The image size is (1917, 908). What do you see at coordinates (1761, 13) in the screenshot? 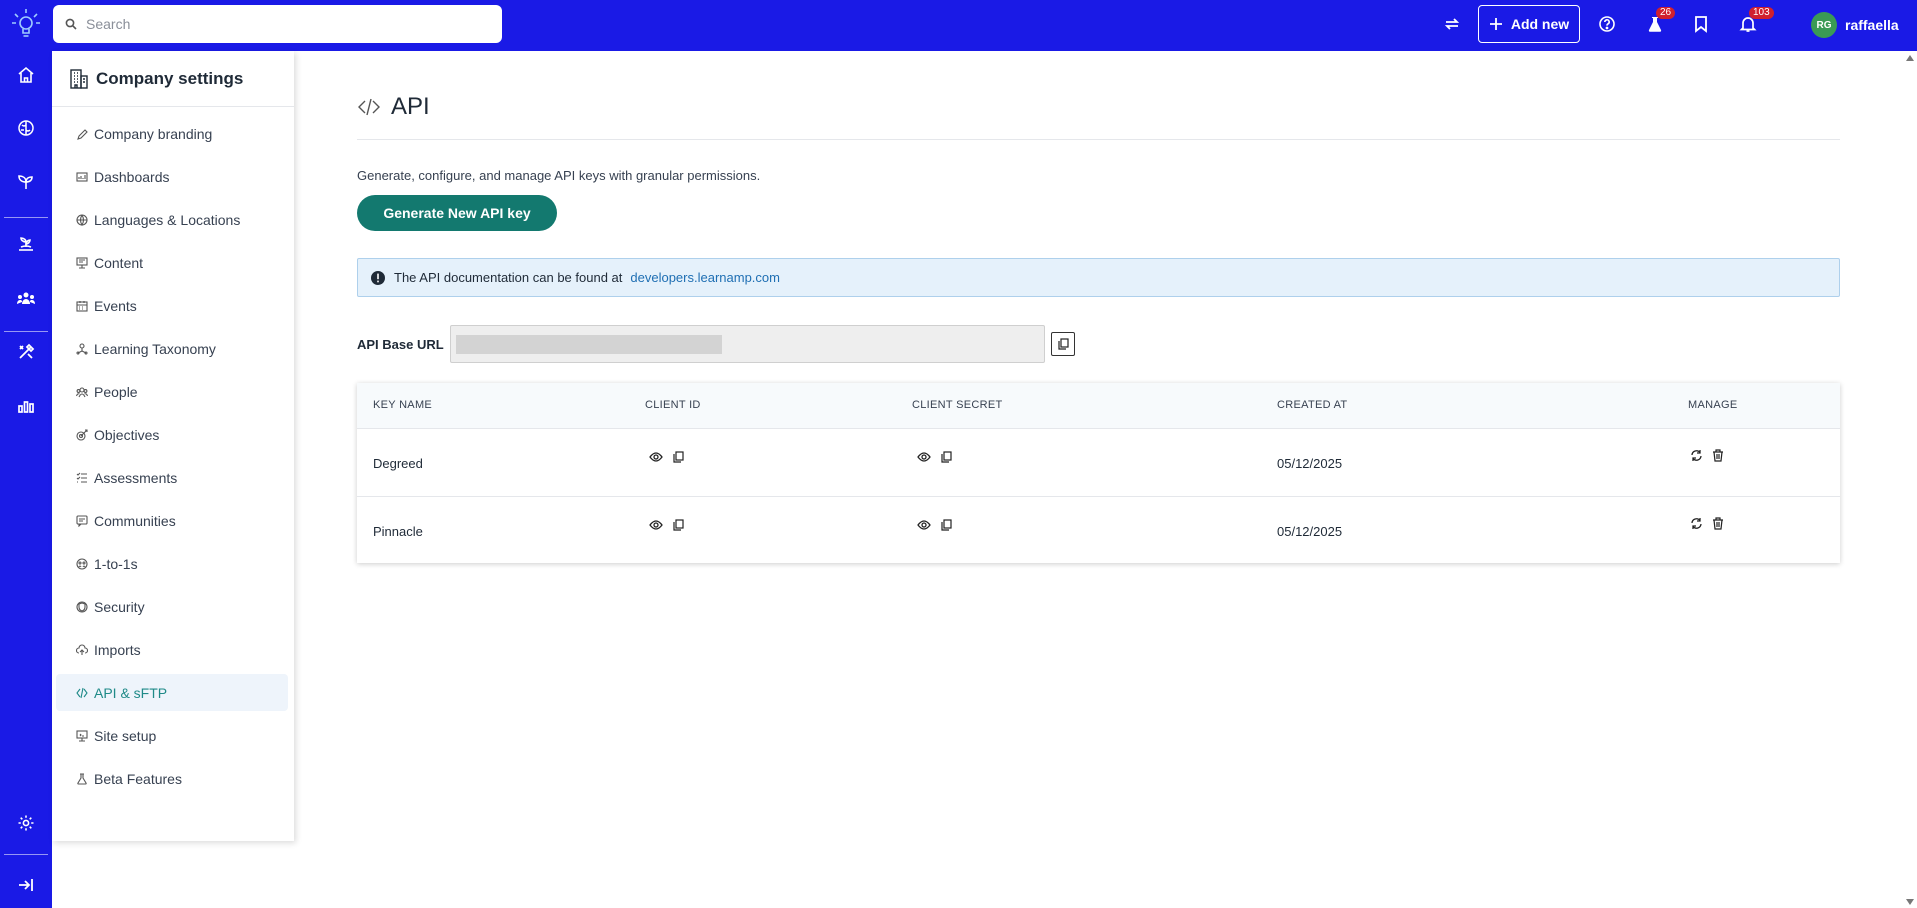
I see `notifications-badge: 103` at bounding box center [1761, 13].